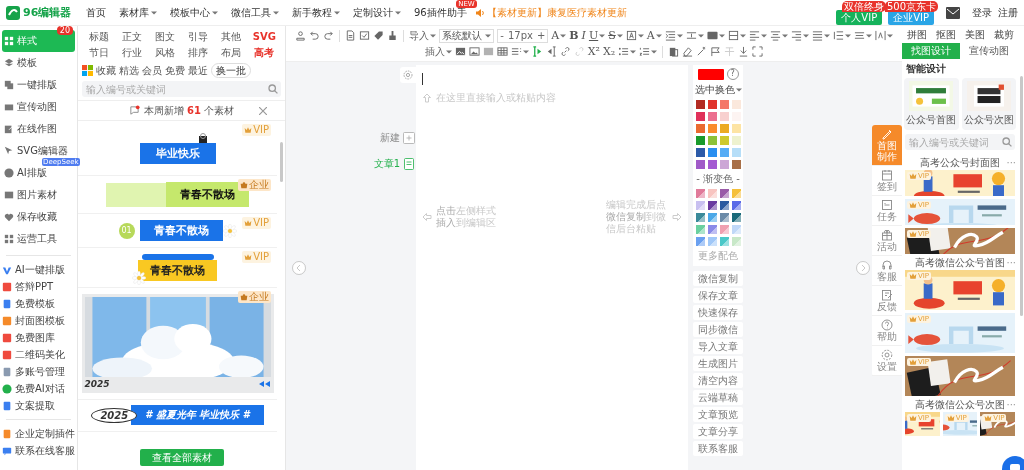 This screenshot has height=470, width=1024. What do you see at coordinates (38, 450) in the screenshot?
I see `sidebar-link: 联系在线客服` at bounding box center [38, 450].